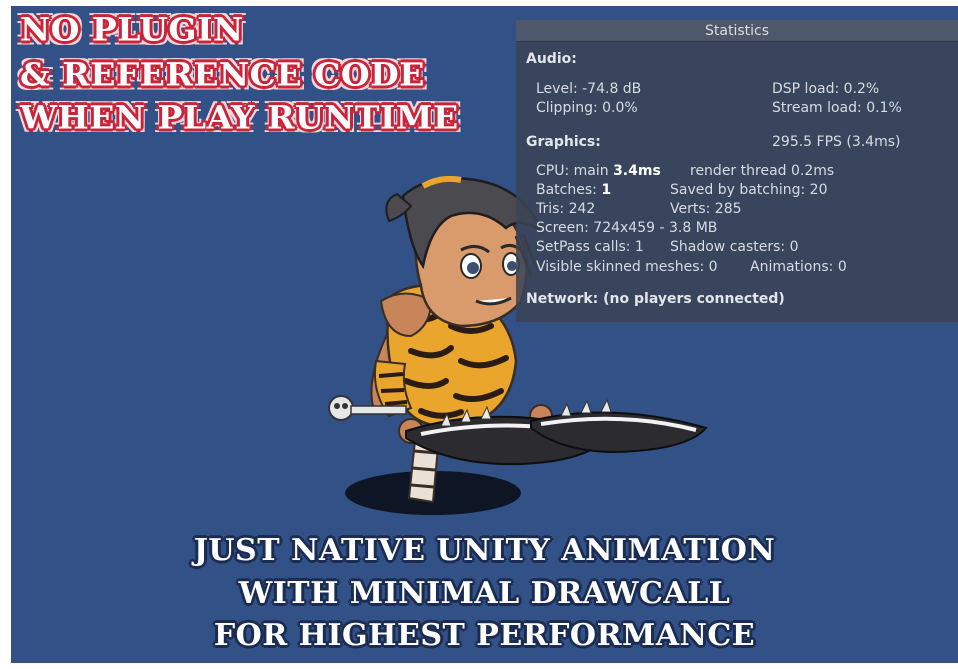 Image resolution: width=958 pixels, height=669 pixels. Describe the element at coordinates (484, 593) in the screenshot. I see `caption-line-2: WITH MINIMAL DRAWCALL` at that location.